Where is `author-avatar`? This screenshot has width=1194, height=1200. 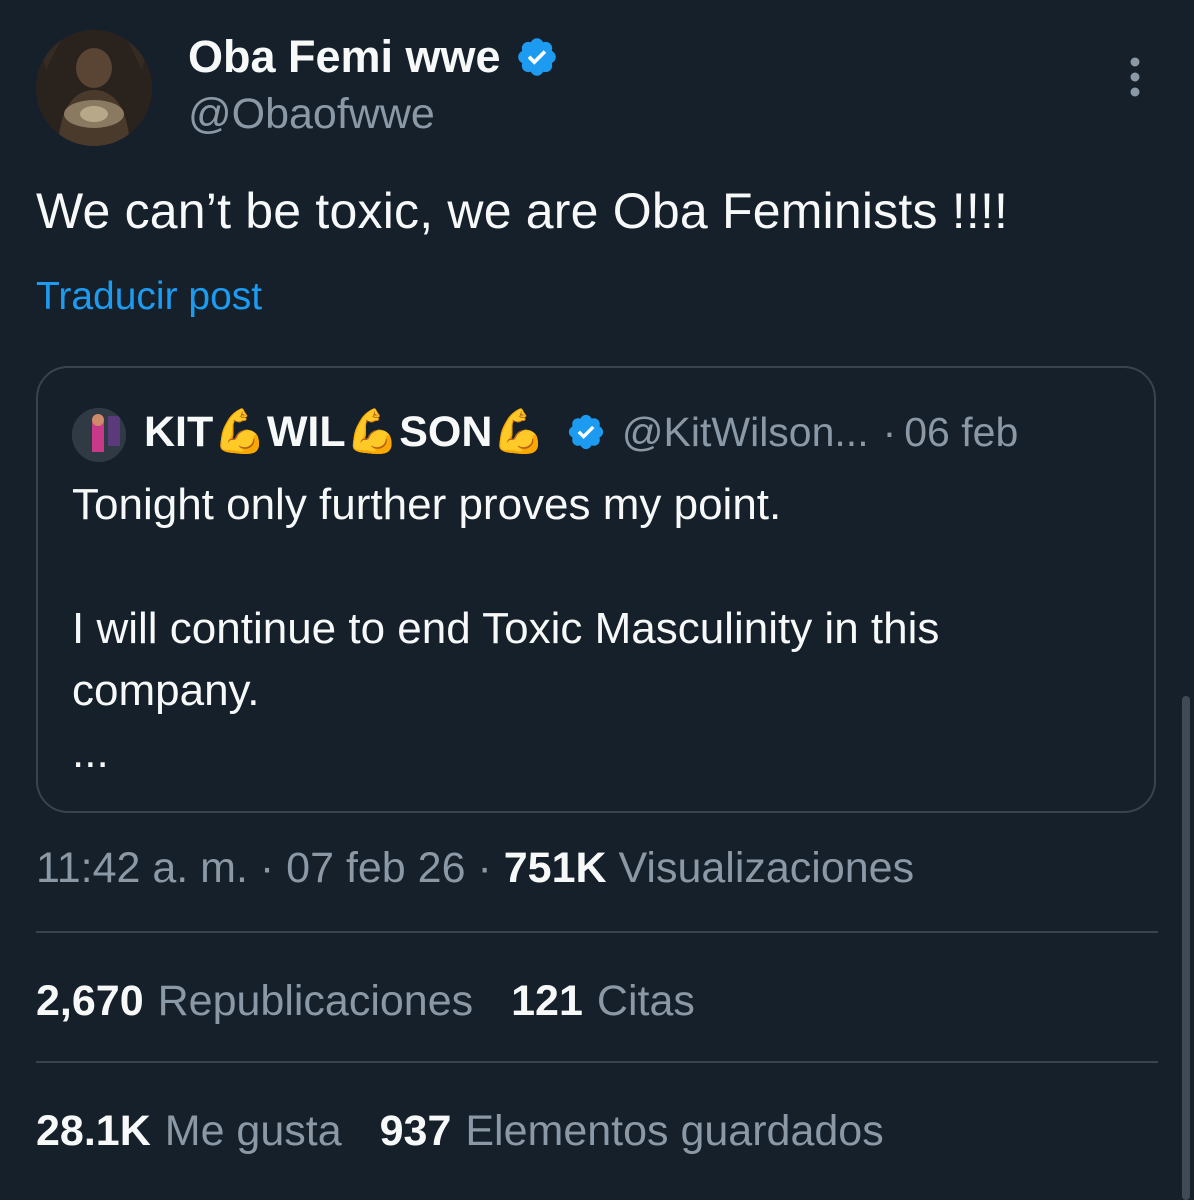
author-avatar is located at coordinates (94, 88).